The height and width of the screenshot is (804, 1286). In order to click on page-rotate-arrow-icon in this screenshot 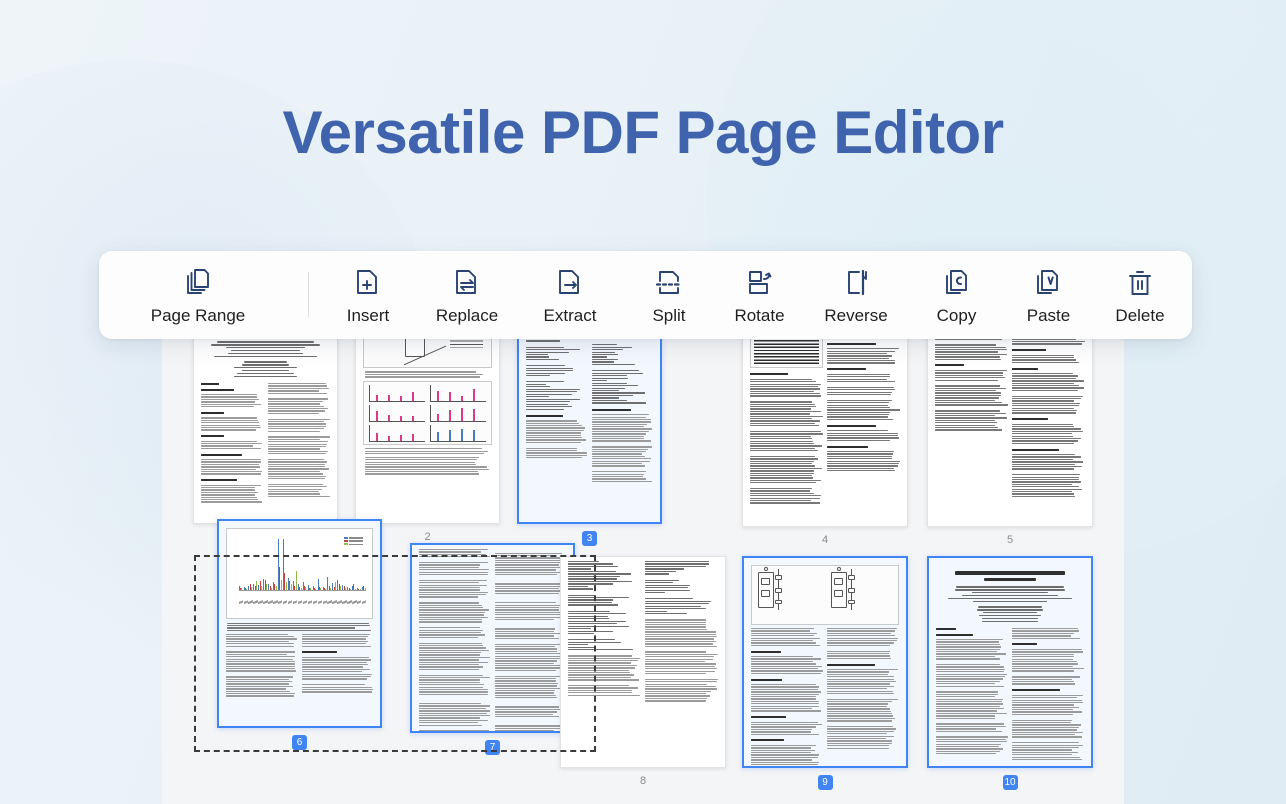, I will do `click(760, 283)`.